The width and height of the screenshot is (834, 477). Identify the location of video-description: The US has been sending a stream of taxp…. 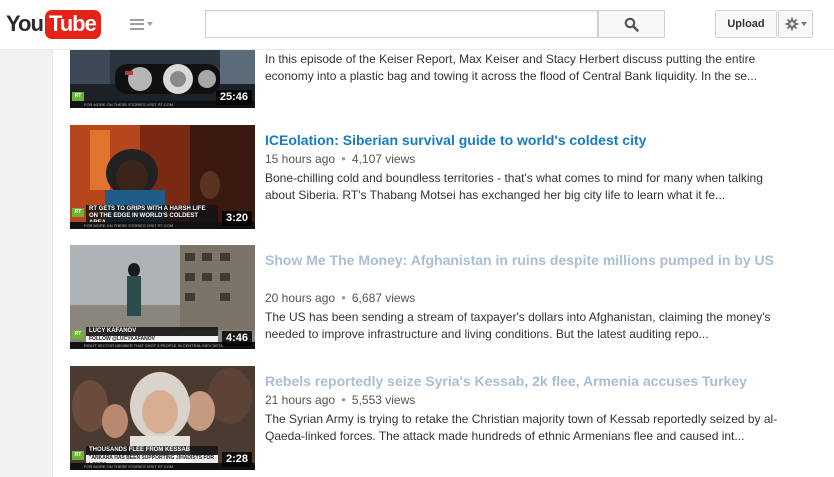
(518, 325).